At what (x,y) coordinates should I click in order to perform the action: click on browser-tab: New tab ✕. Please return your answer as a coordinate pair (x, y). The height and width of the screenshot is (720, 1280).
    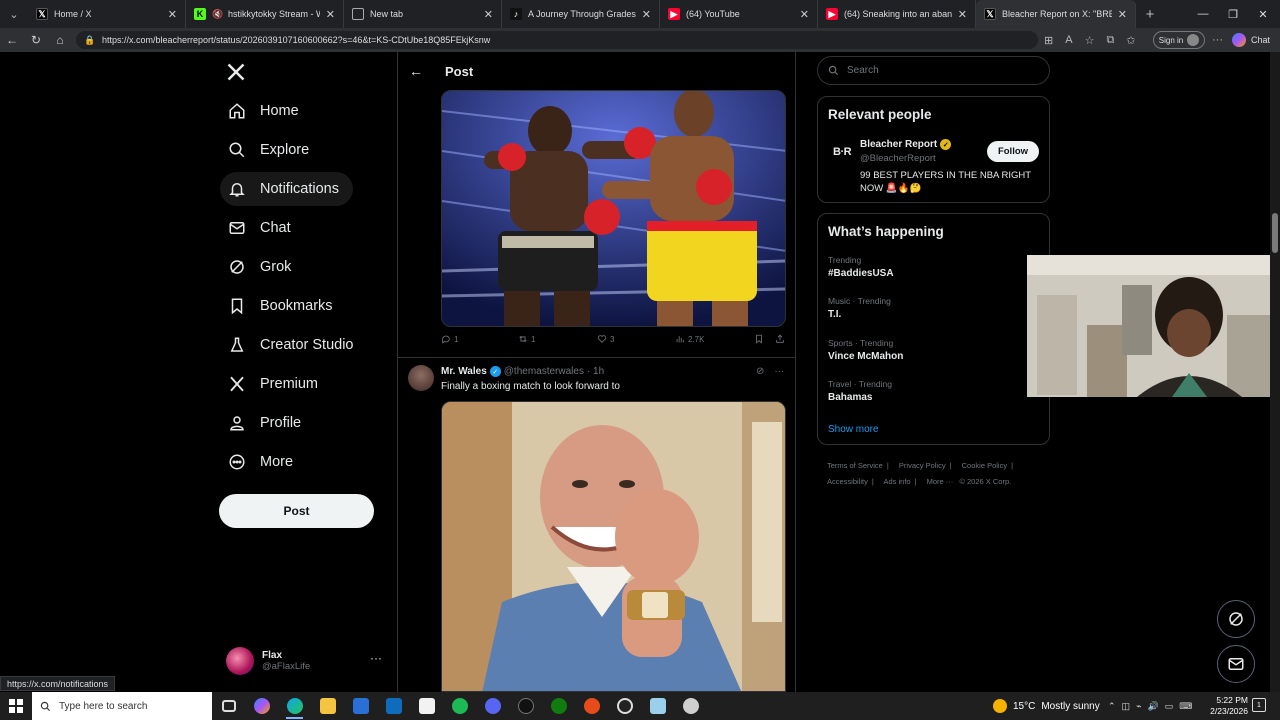
    Looking at the image, I should click on (423, 14).